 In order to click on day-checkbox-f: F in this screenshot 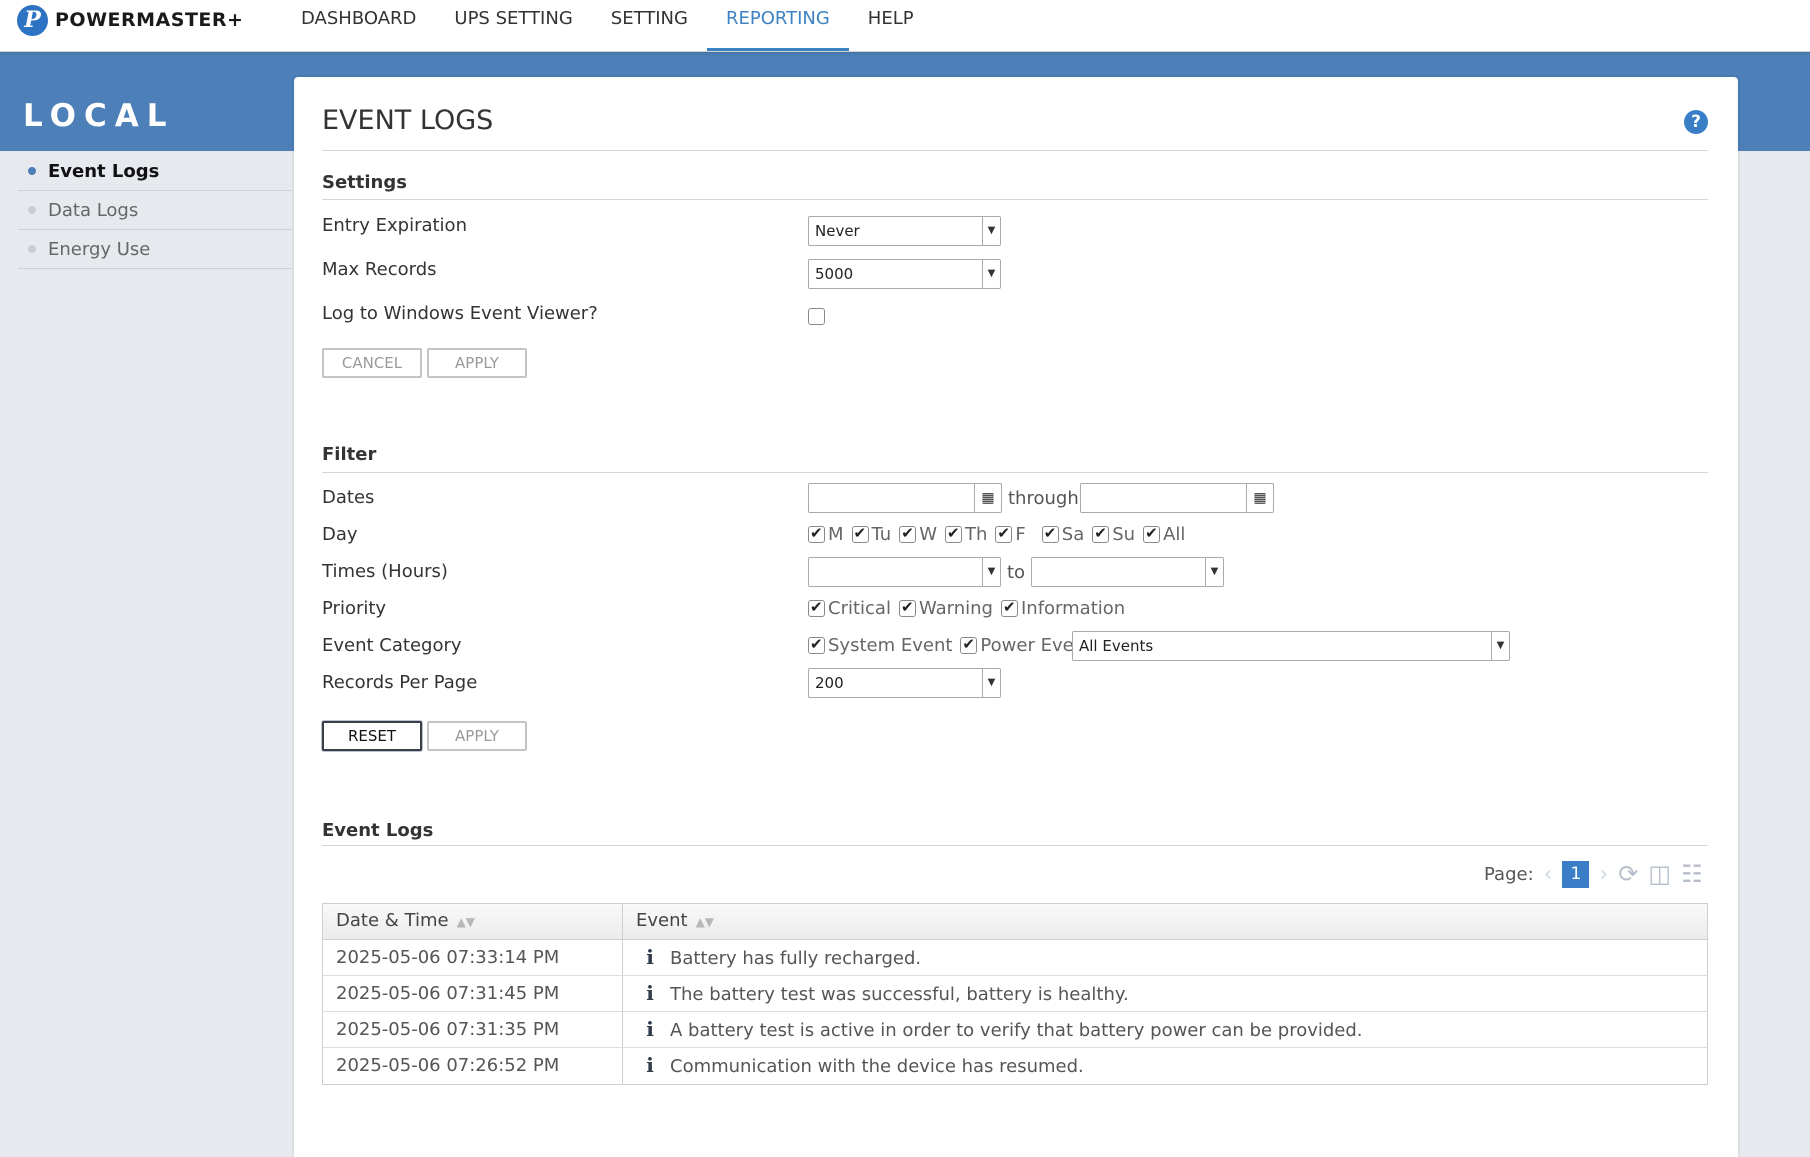, I will do `click(1010, 534)`.